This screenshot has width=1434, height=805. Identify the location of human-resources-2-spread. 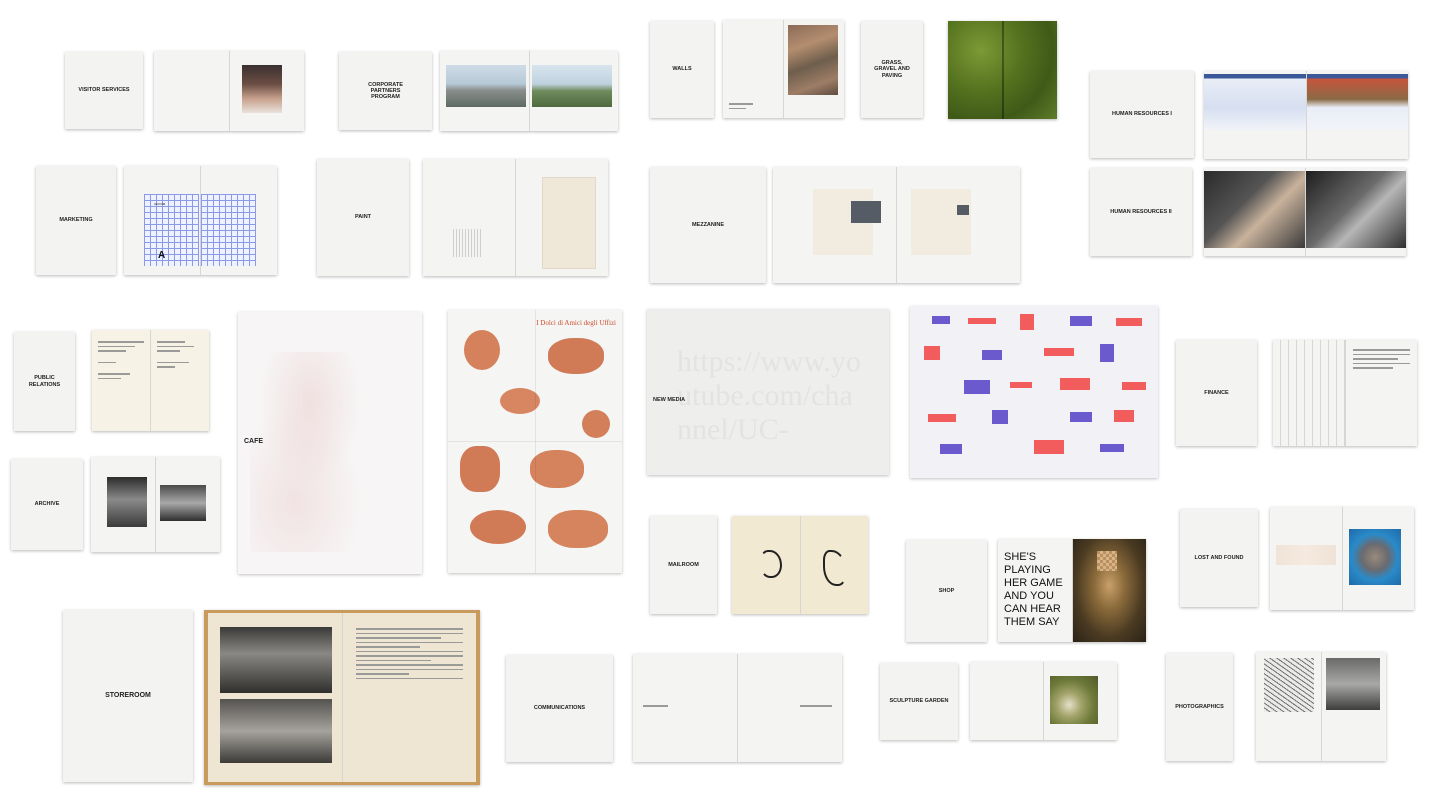
(1305, 212).